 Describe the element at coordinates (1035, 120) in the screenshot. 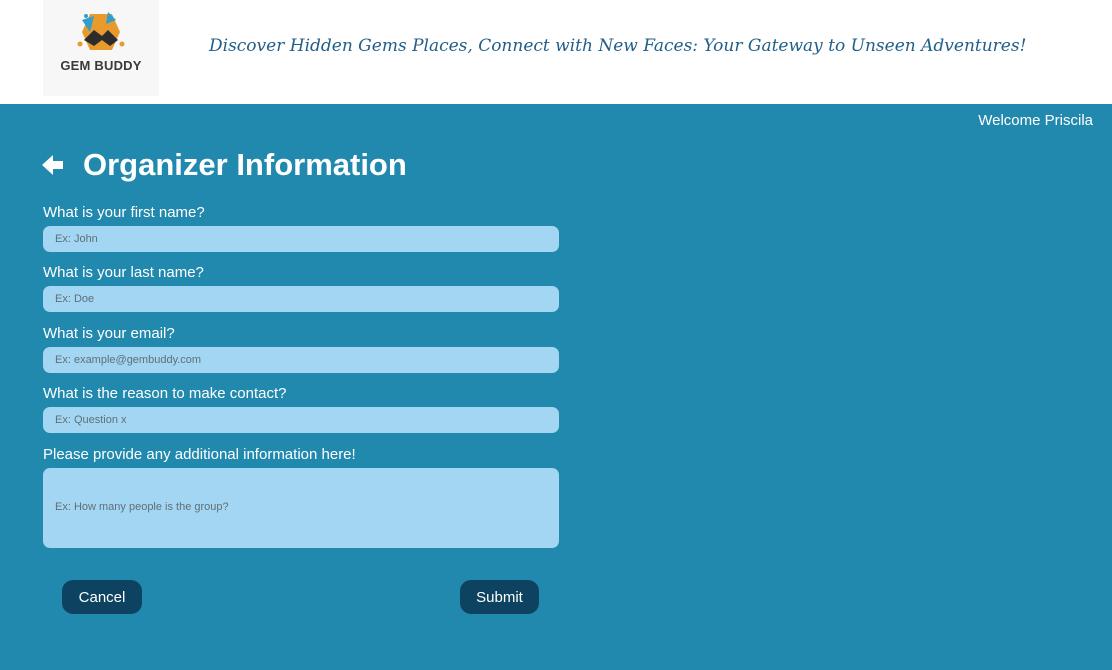

I see `welcome-text: Welcome Priscila` at that location.